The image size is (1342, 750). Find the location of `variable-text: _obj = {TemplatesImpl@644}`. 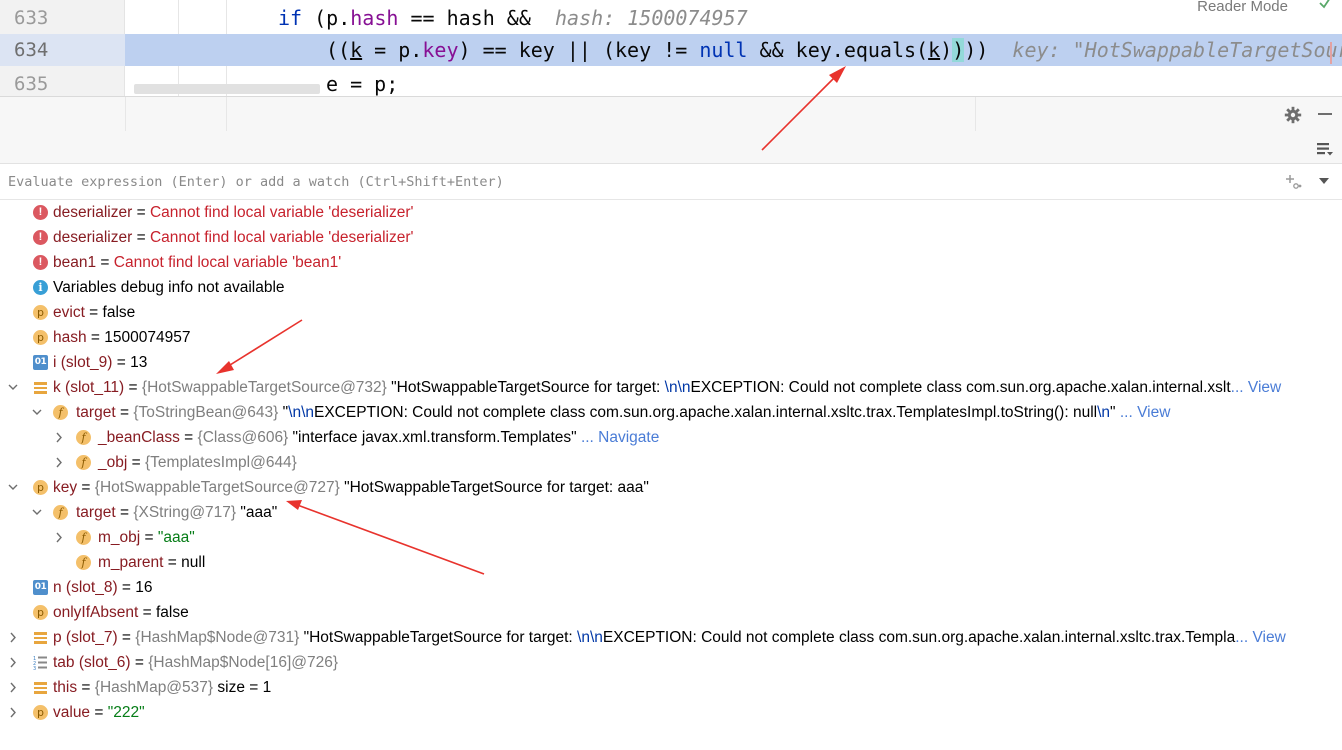

variable-text: _obj = {TemplatesImpl@644} is located at coordinates (197, 462).